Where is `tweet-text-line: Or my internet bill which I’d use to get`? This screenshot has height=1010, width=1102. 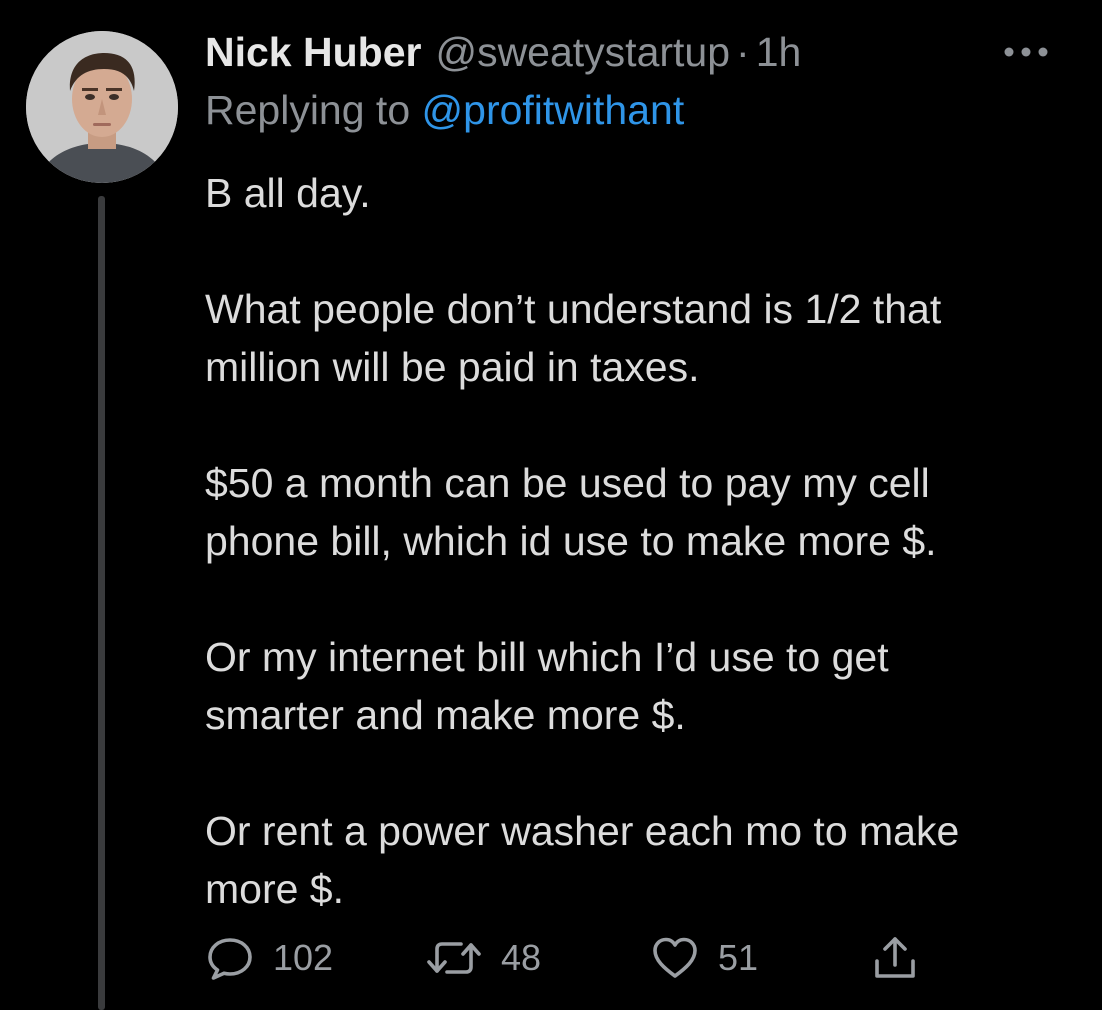 tweet-text-line: Or my internet bill which I’d use to get is located at coordinates (547, 657).